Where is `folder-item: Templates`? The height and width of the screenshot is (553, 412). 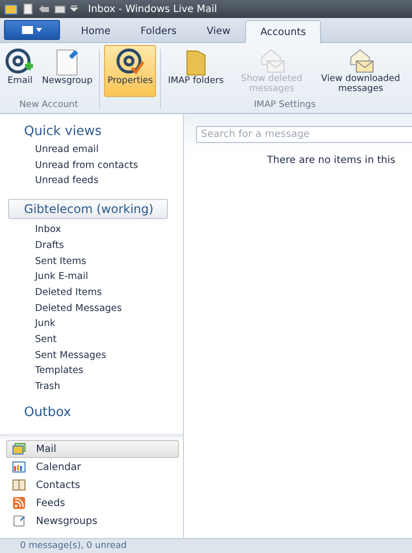 folder-item: Templates is located at coordinates (59, 371).